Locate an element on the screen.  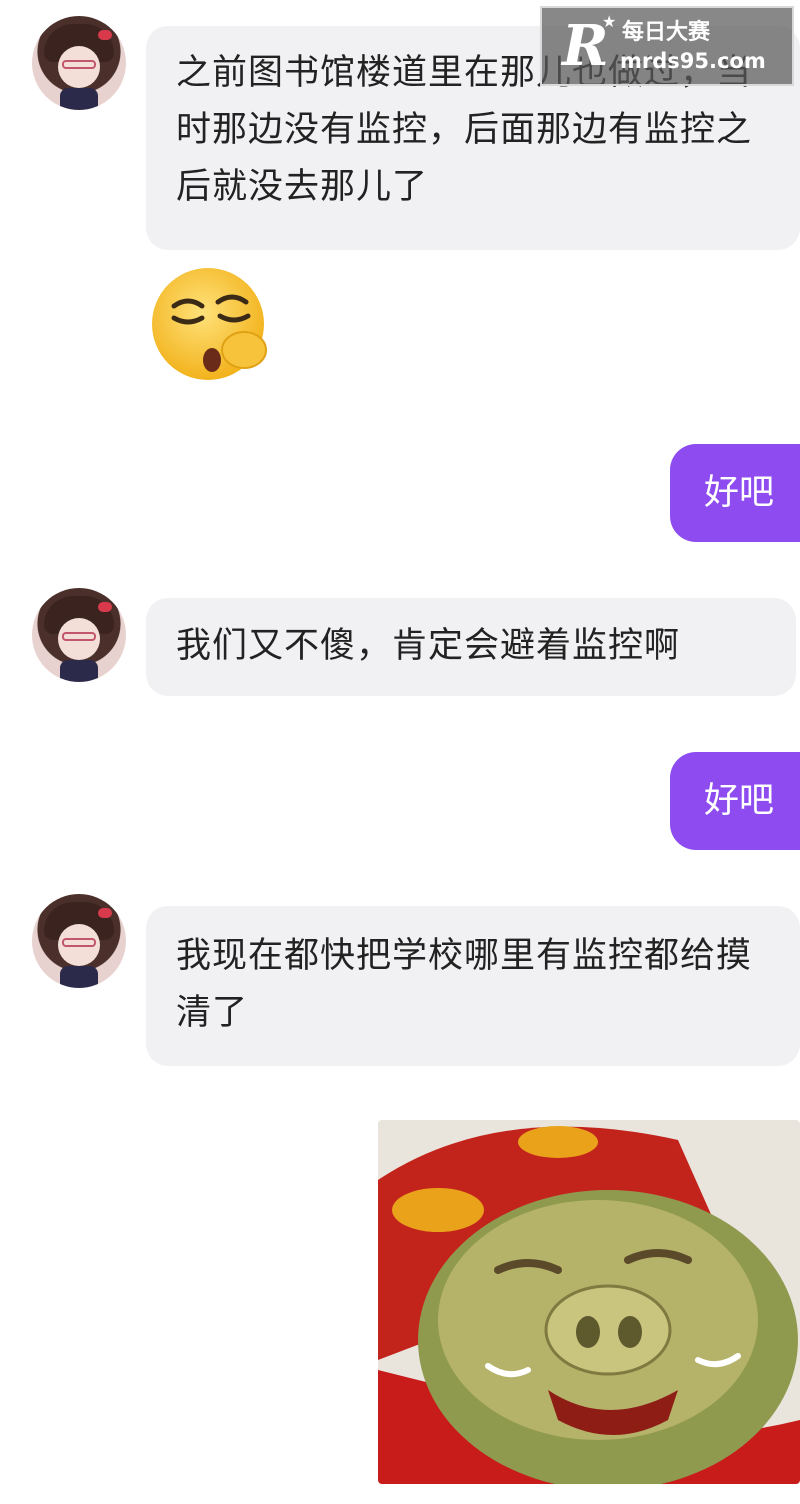
incoming-message-bubble: 我现在都快把学校哪里有监控都给摸清了 is located at coordinates (473, 986).